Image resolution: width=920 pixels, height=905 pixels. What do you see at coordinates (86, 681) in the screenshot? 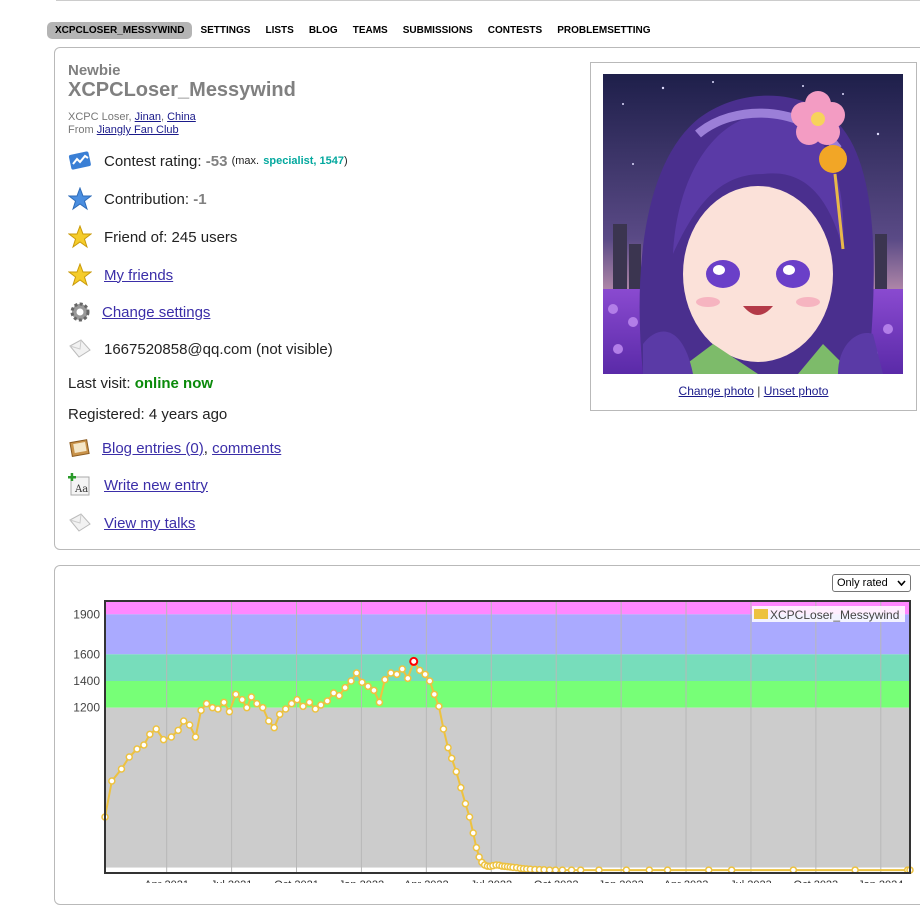
I see `y-tick-label: 1400` at bounding box center [86, 681].